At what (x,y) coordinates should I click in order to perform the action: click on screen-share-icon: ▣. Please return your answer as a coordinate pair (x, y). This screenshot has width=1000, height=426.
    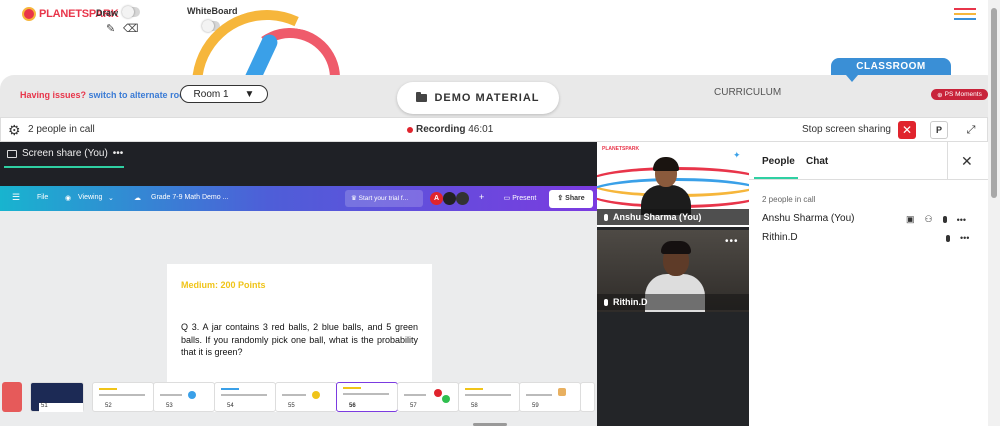
    Looking at the image, I should click on (910, 219).